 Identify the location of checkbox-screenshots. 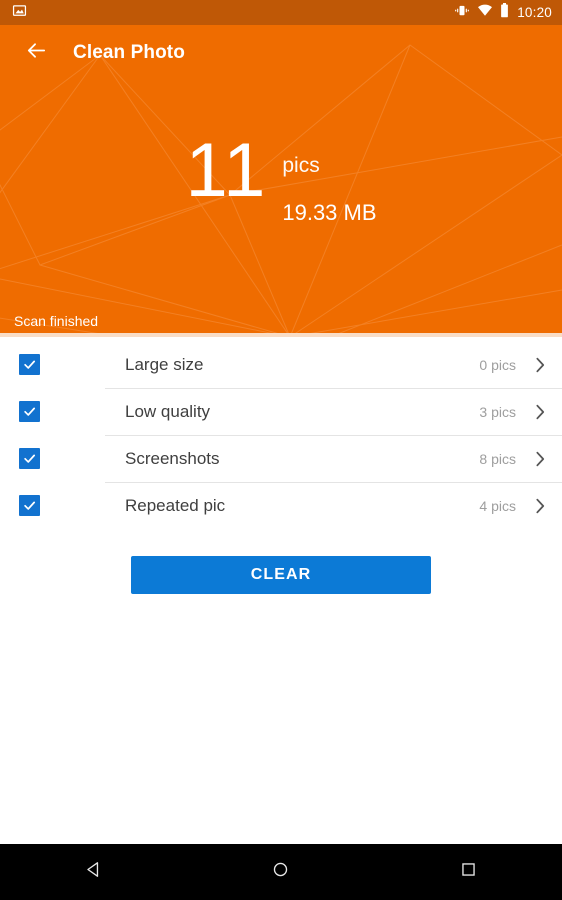
(29, 458).